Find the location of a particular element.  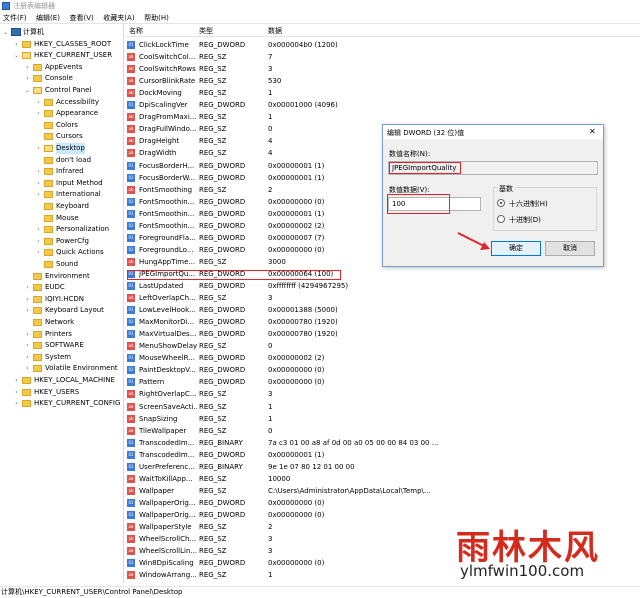

watermark-url: ylmfwin100.com is located at coordinates (522, 571).